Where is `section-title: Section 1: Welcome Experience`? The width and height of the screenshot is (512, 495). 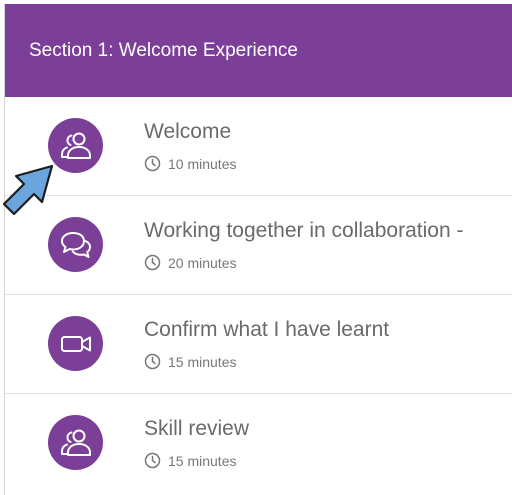 section-title: Section 1: Welcome Experience is located at coordinates (163, 50).